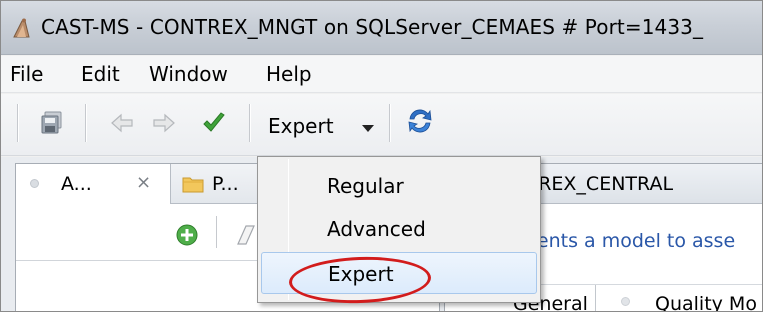 The image size is (763, 312). I want to click on add-icon, so click(187, 235).